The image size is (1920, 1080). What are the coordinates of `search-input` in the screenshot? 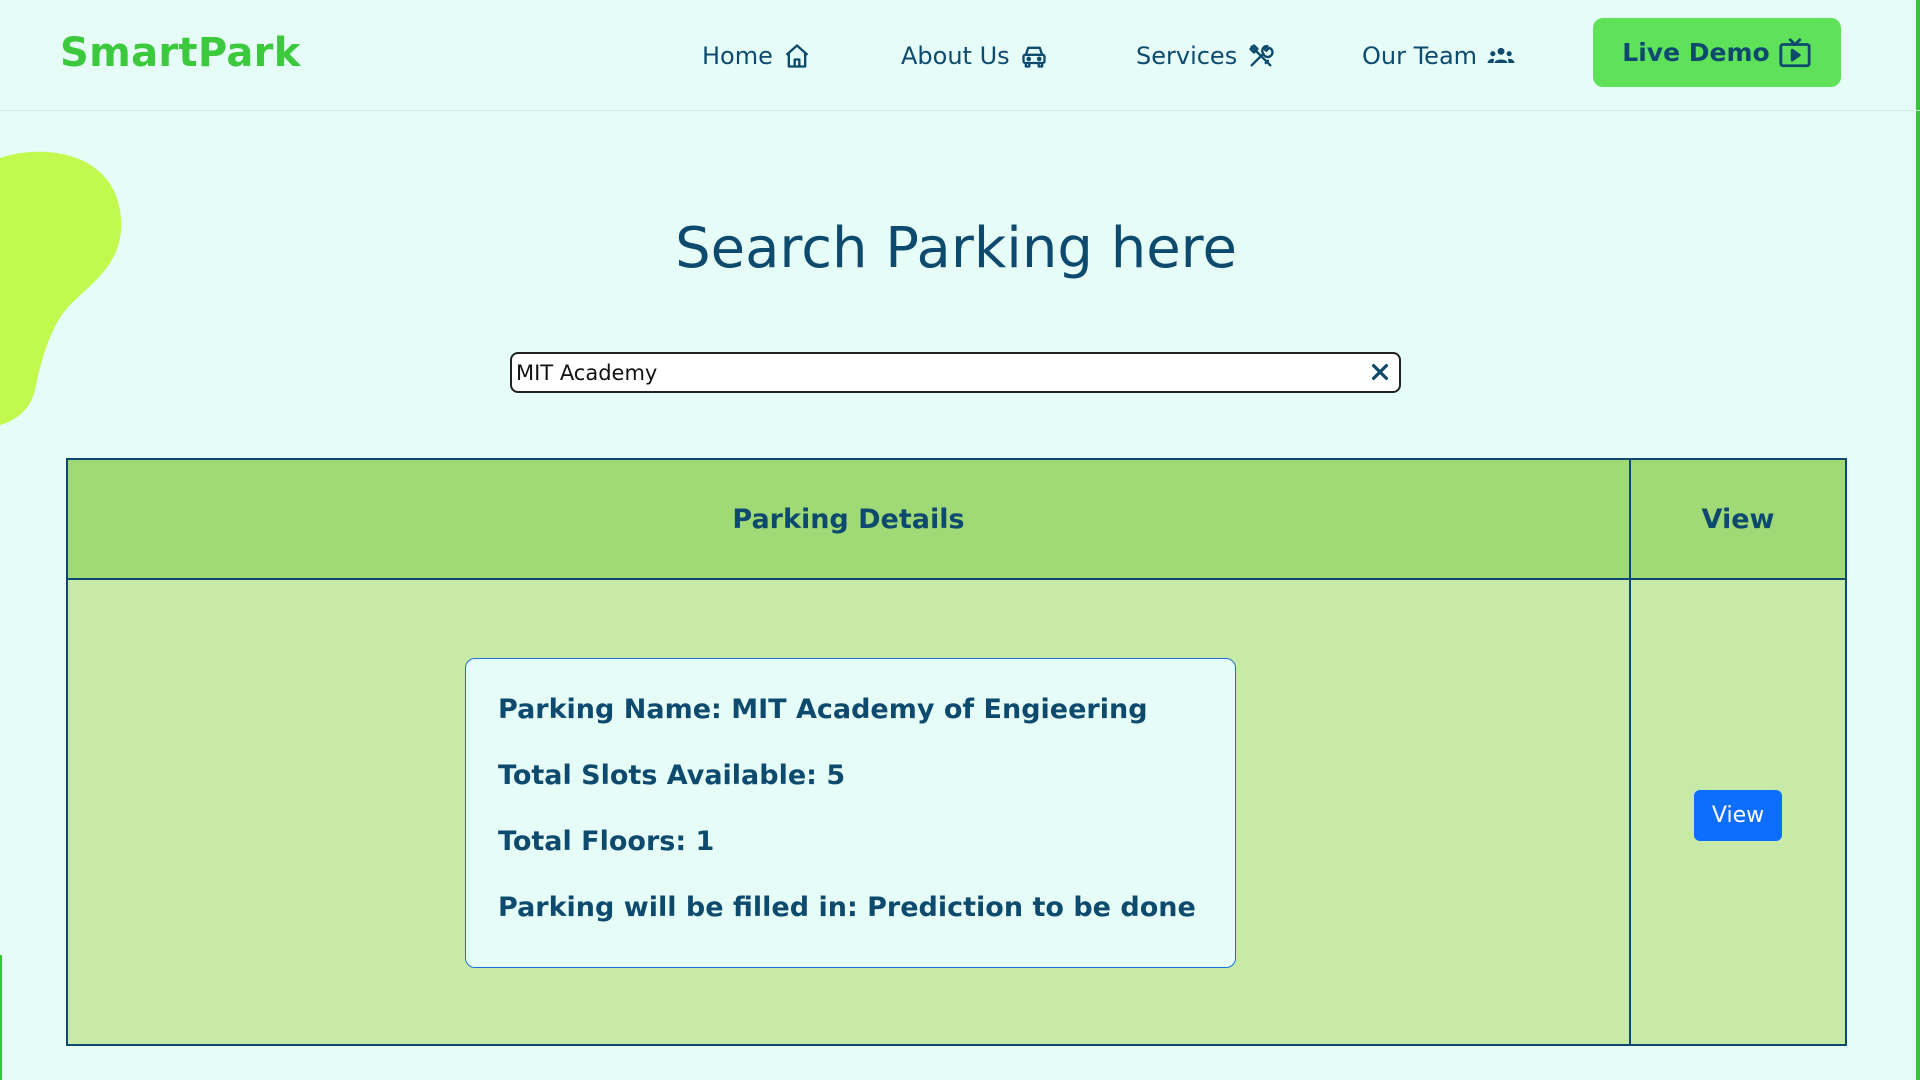 It's located at (946, 372).